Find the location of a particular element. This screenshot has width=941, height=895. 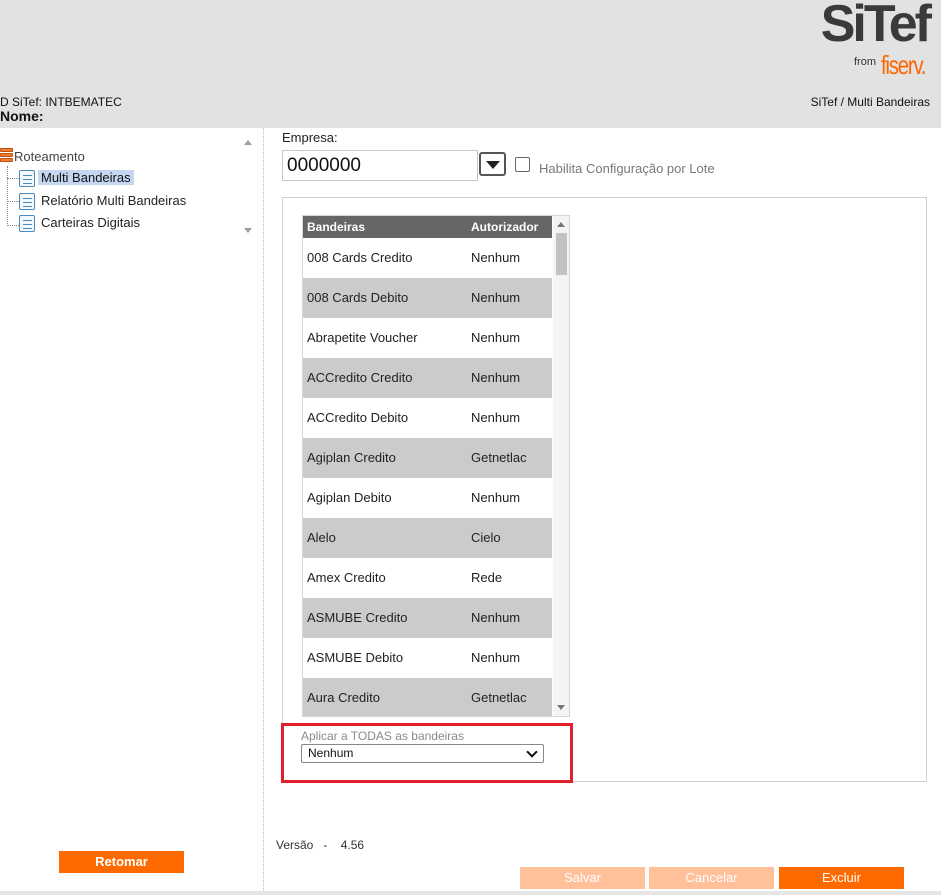

empresa-label: Empresa: is located at coordinates (310, 137).